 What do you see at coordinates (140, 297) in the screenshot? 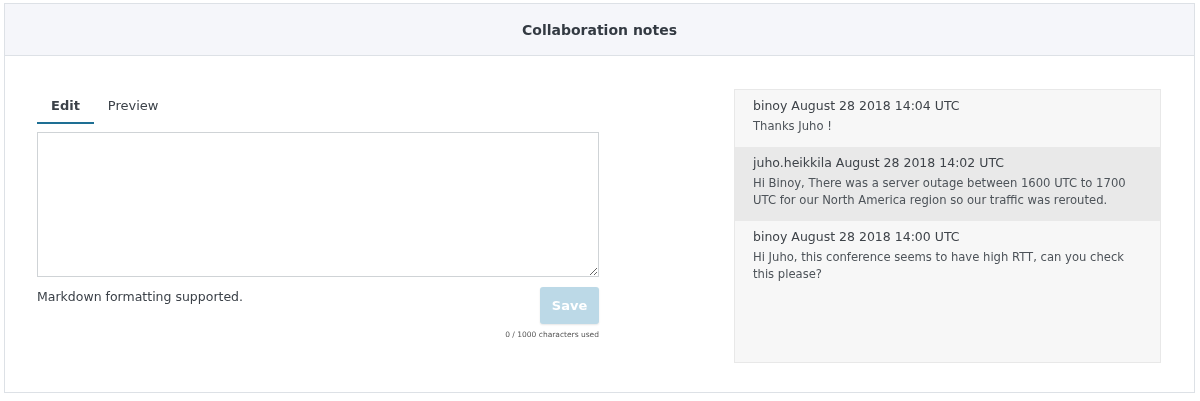
I see `markdown-hint: Markdown formatting supported.` at bounding box center [140, 297].